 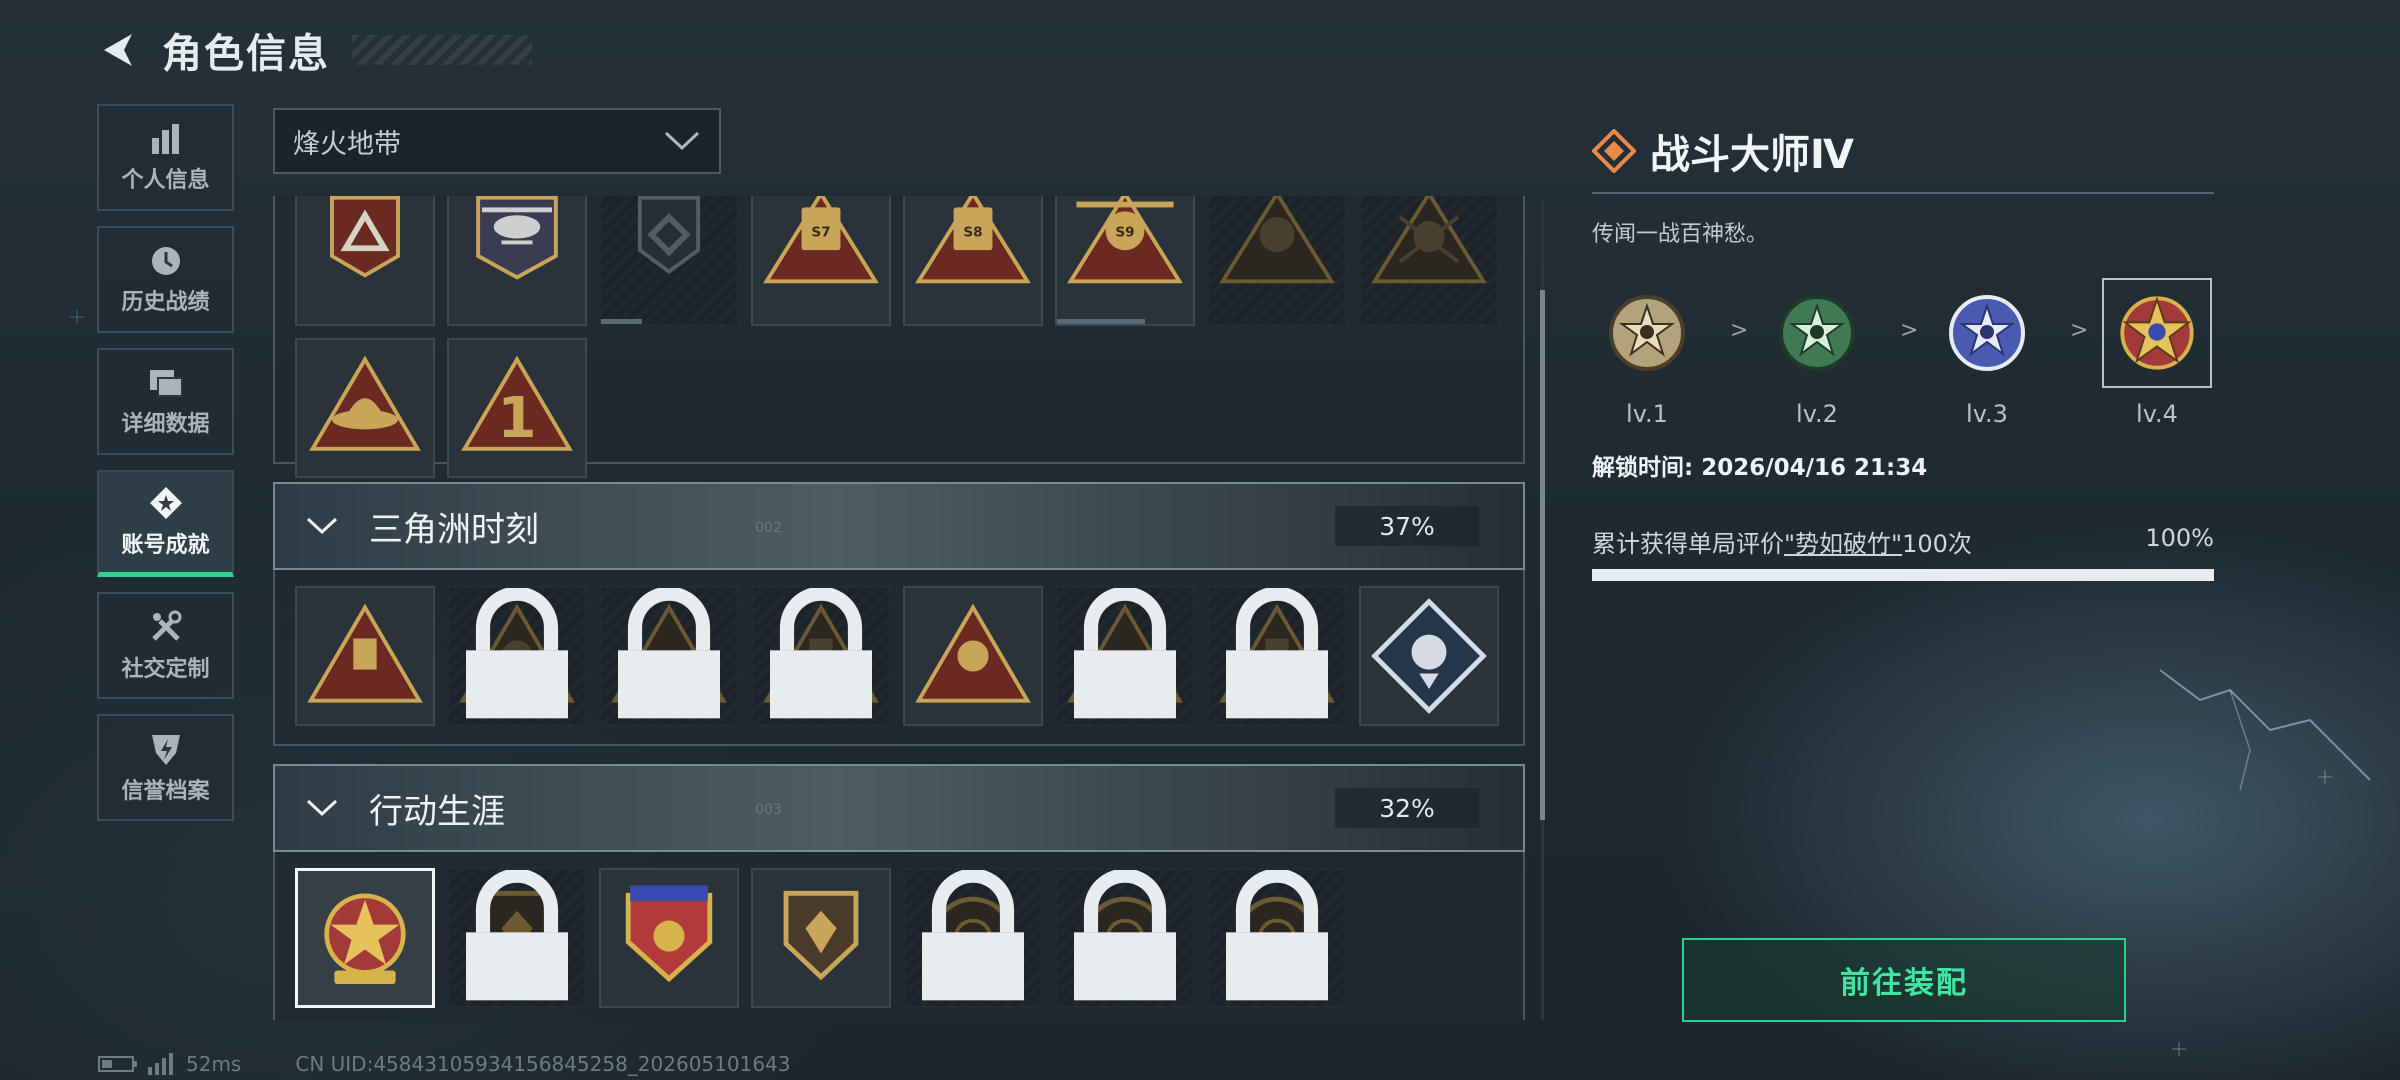 I want to click on ping-value: 52ms, so click(x=214, y=1064).